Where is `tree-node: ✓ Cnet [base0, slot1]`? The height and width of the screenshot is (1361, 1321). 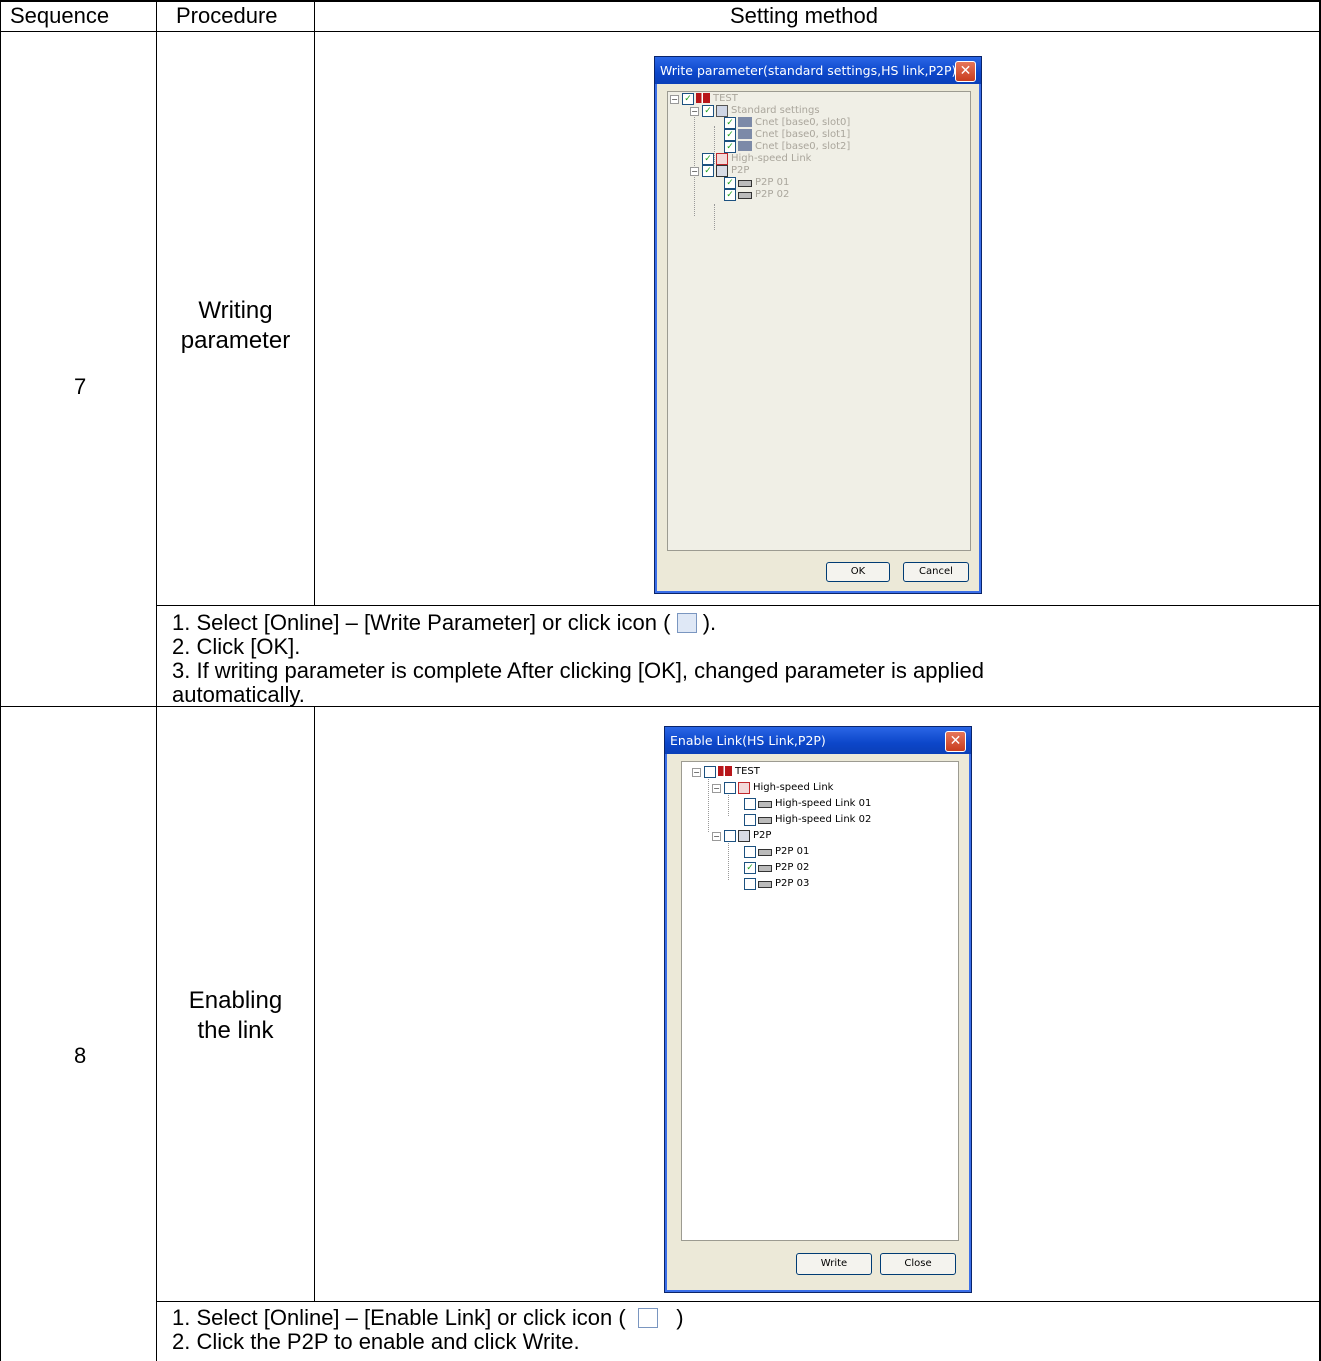
tree-node: ✓ Cnet [base0, slot1] is located at coordinates (787, 135).